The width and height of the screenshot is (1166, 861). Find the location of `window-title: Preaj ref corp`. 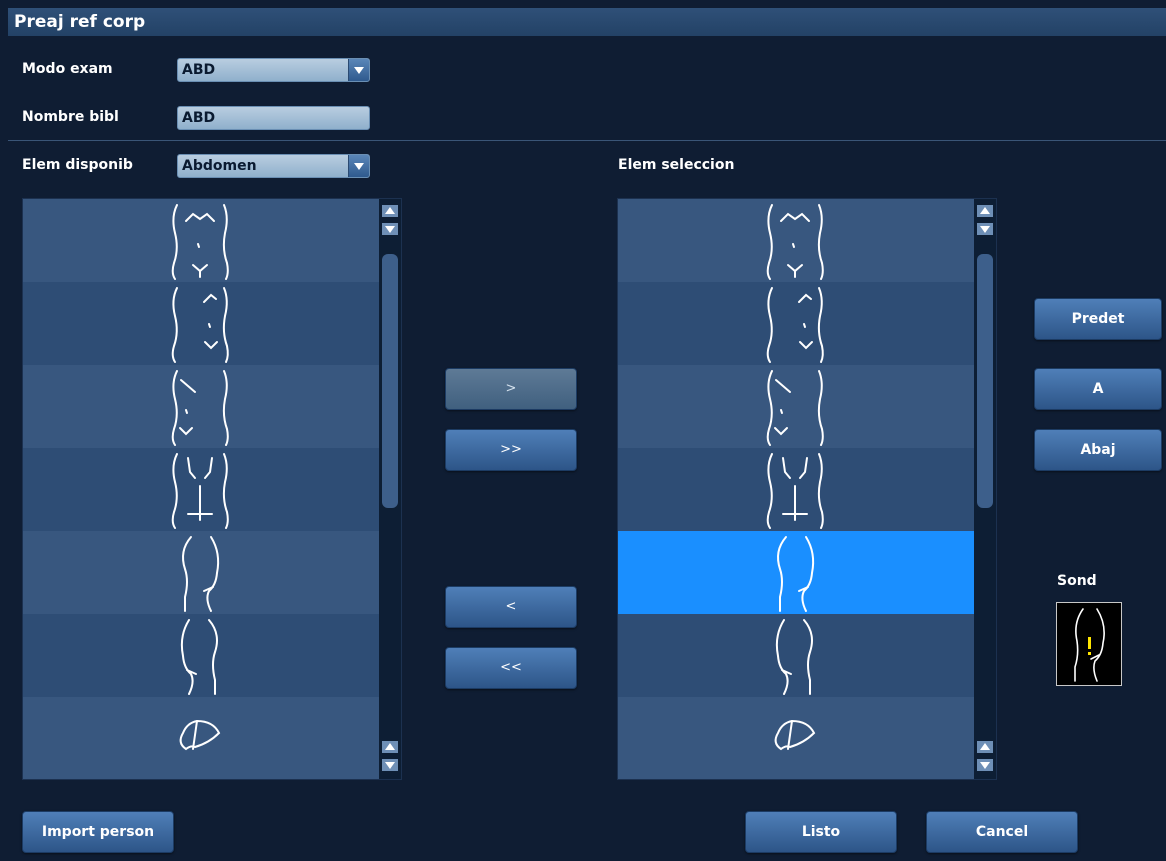

window-title: Preaj ref corp is located at coordinates (587, 22).